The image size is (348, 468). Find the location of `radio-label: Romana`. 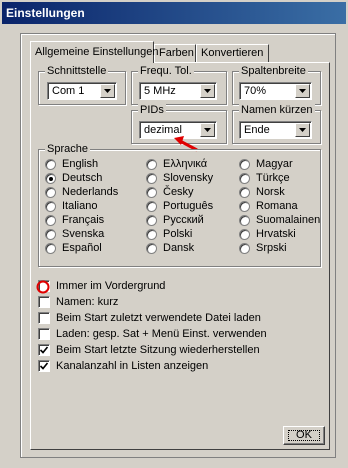

radio-label: Romana is located at coordinates (277, 206).